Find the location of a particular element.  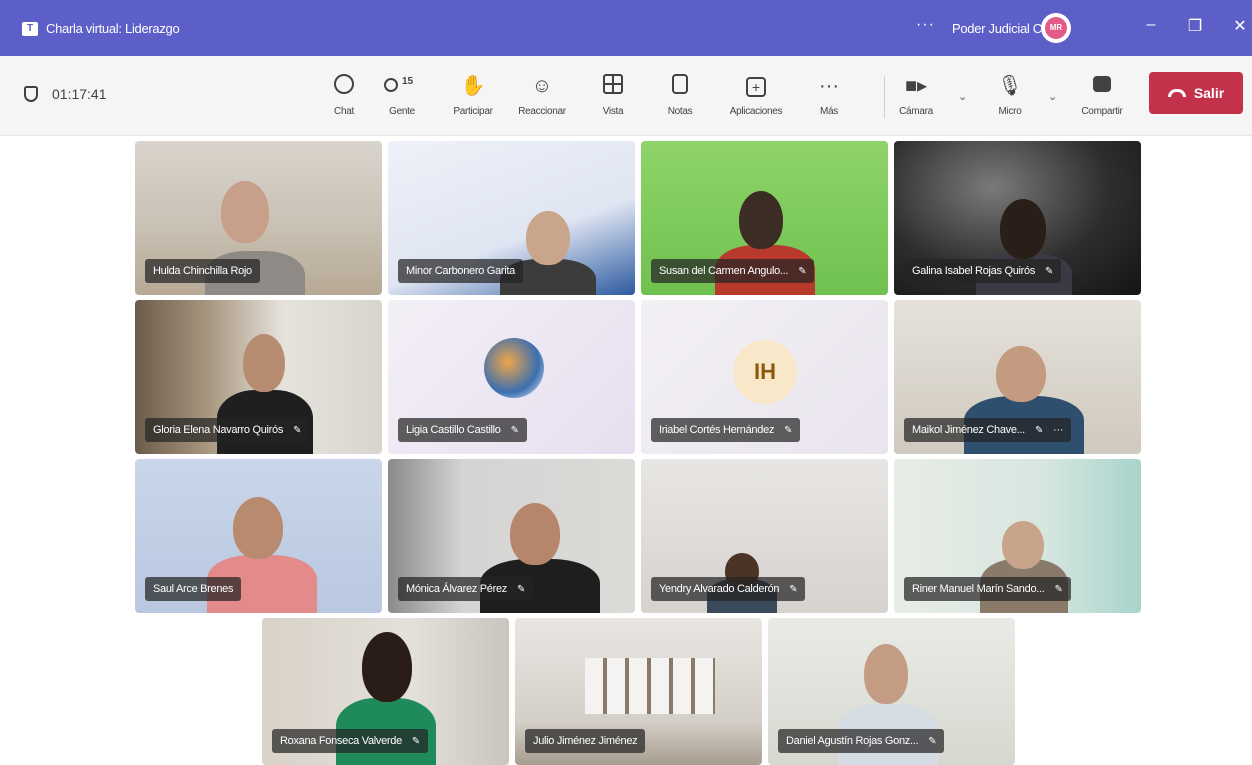

camera-options-chevron-down-icon: ⌄ is located at coordinates (962, 96).